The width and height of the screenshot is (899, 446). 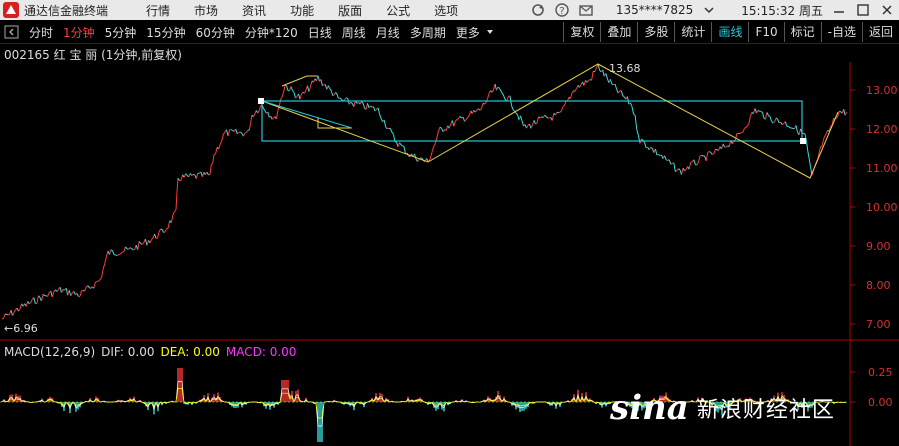 I want to click on price-axis-label: 10.00, so click(x=882, y=207).